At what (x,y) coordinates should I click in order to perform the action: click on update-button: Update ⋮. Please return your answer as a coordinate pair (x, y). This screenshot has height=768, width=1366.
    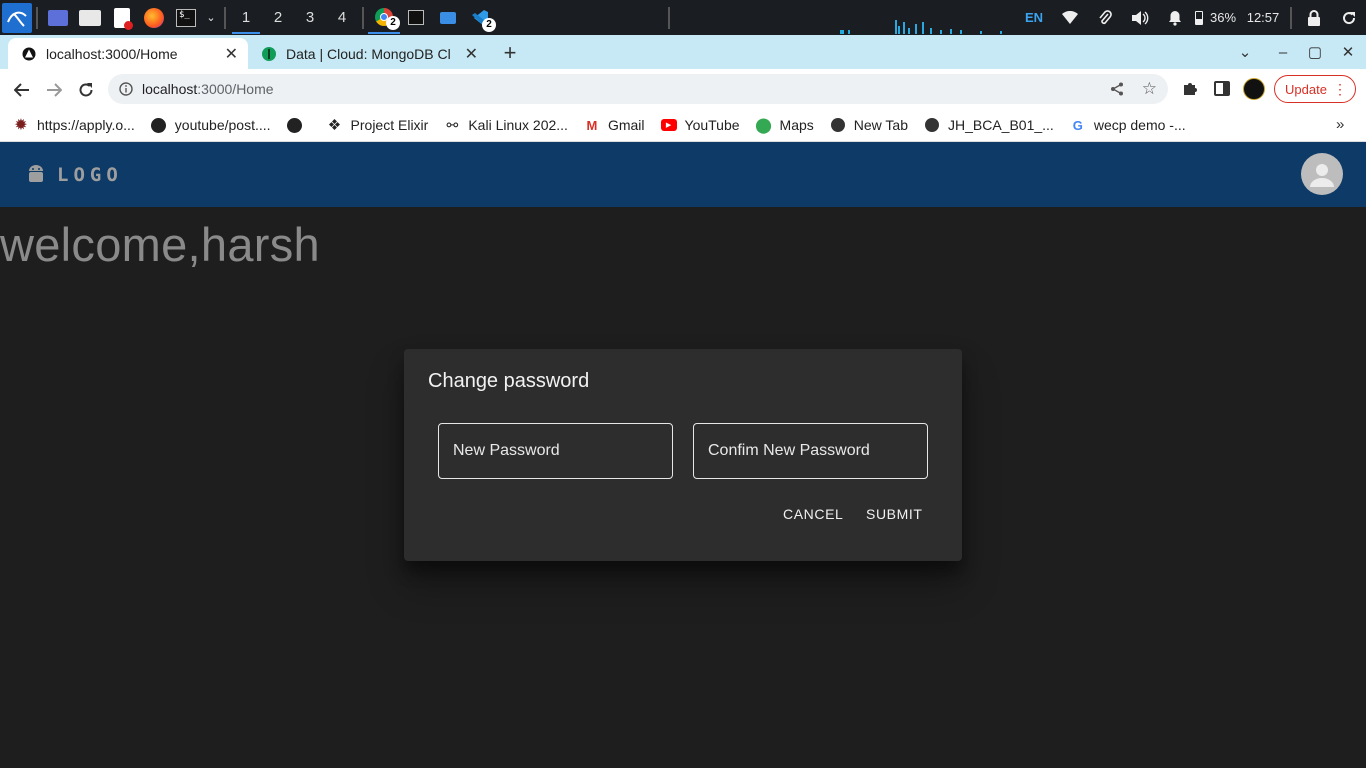
    Looking at the image, I should click on (1315, 89).